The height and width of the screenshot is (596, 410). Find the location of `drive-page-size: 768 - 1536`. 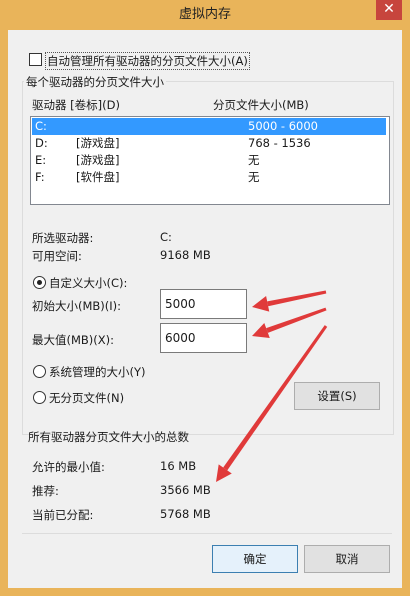

drive-page-size: 768 - 1536 is located at coordinates (279, 143).